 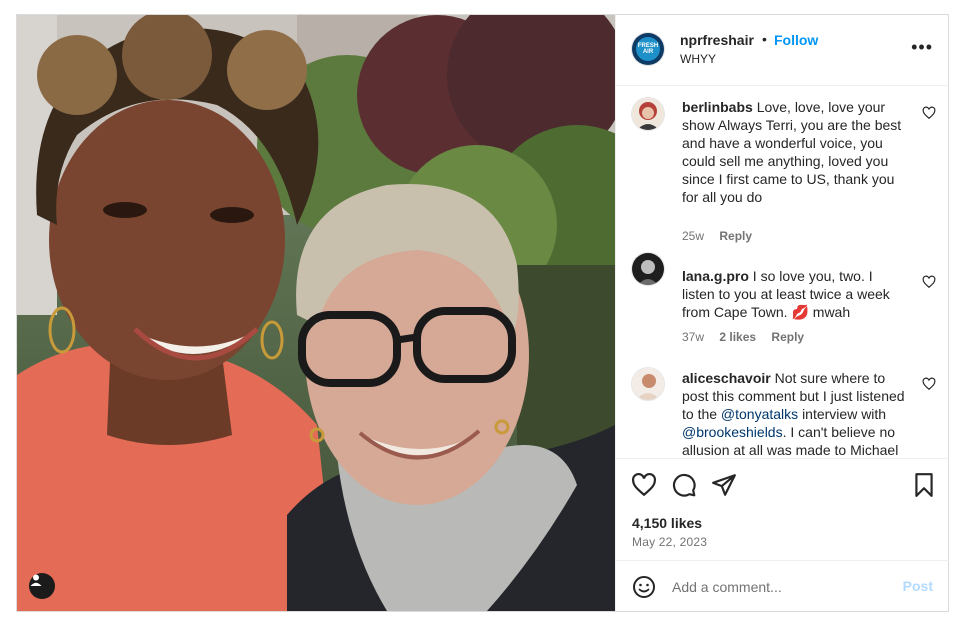 I want to click on post-date: May 22, 2023, so click(x=669, y=542).